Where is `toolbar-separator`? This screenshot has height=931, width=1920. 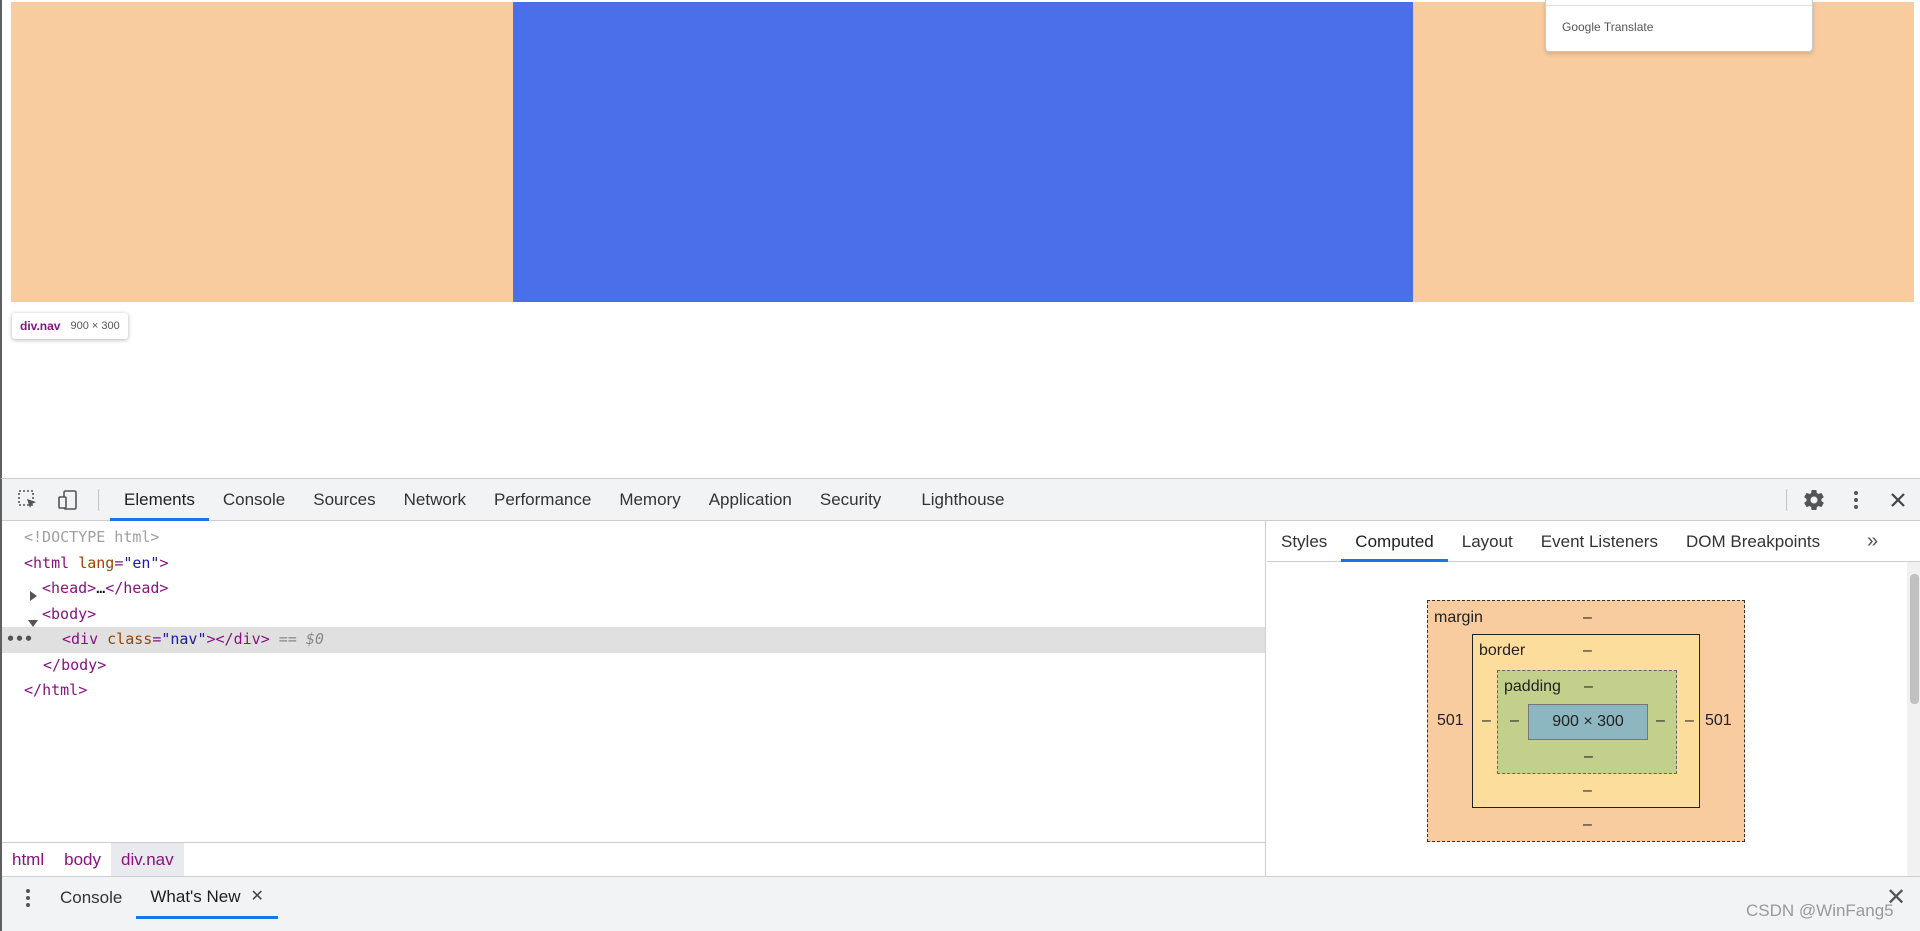 toolbar-separator is located at coordinates (98, 500).